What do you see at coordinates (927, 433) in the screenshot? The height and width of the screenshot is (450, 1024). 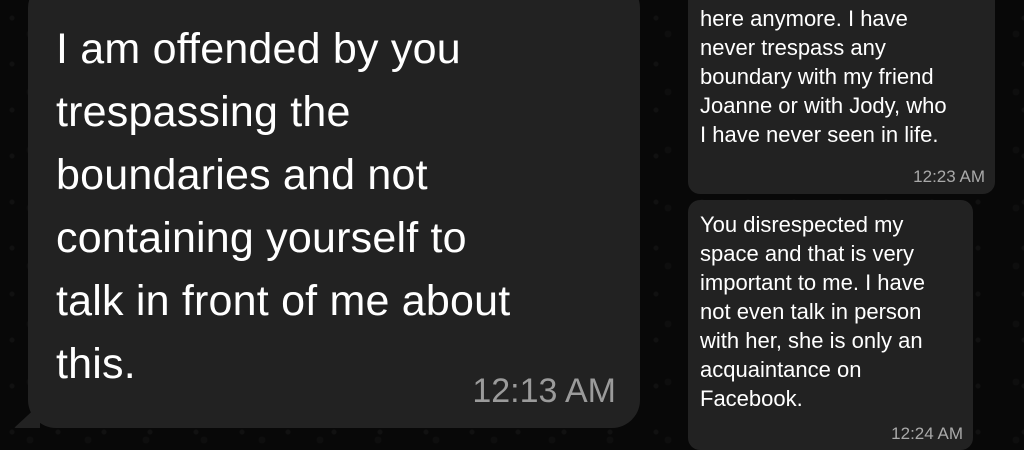 I see `message-timestamp: 12:24 AM` at bounding box center [927, 433].